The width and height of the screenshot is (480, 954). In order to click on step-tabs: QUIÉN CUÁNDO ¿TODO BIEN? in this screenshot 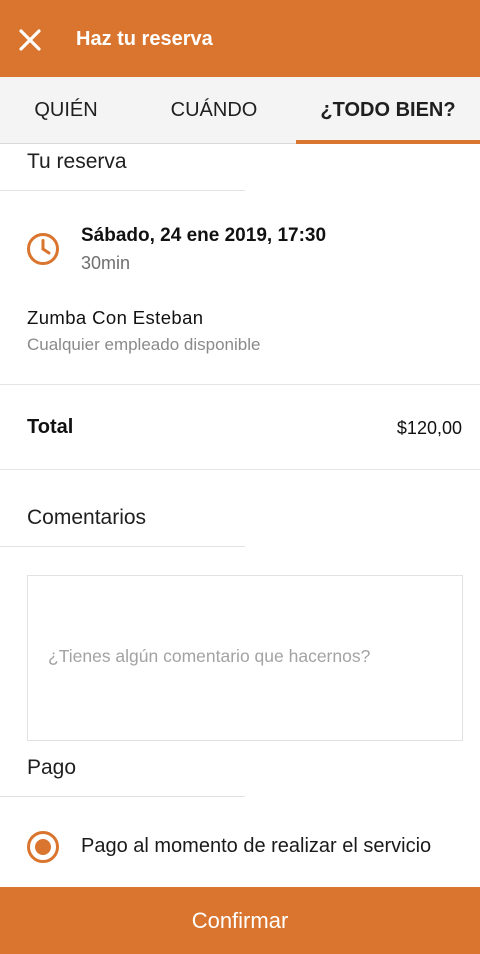, I will do `click(240, 110)`.